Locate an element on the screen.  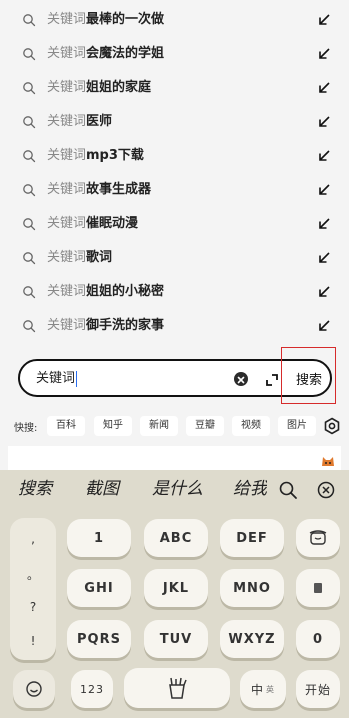
key-def: DEF is located at coordinates (252, 538).